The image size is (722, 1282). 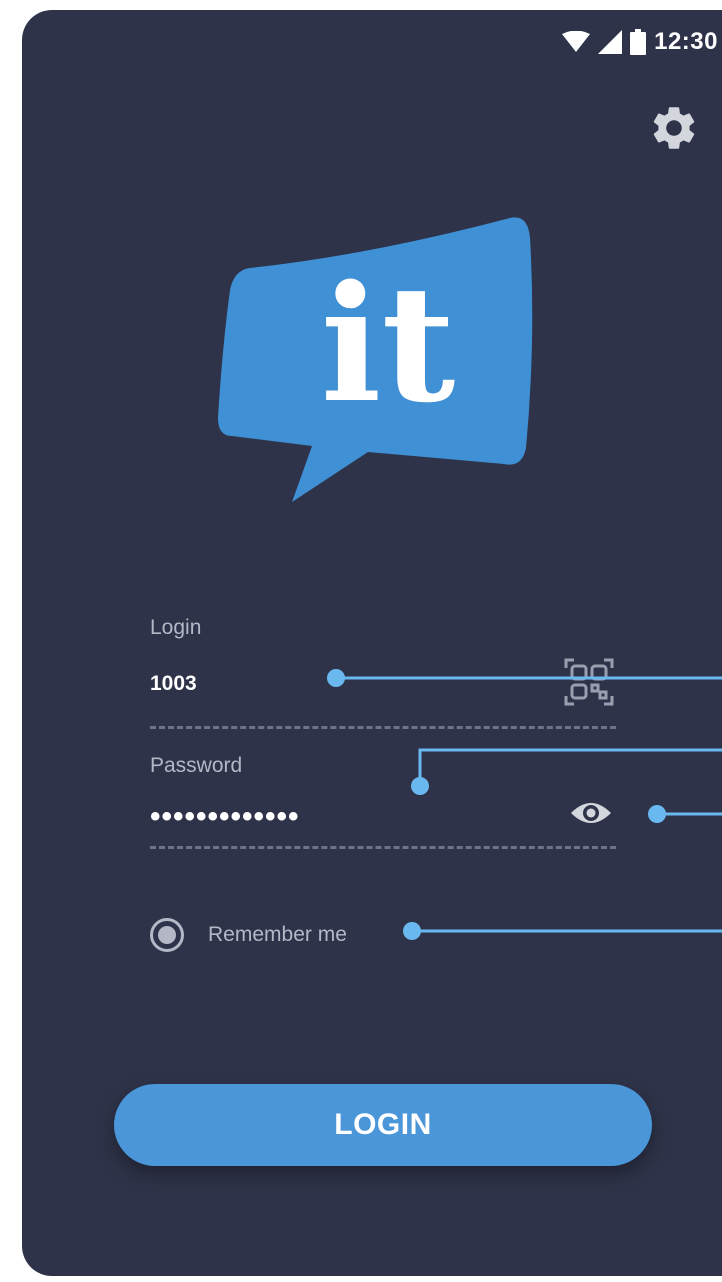 I want to click on login-label: Login, so click(x=176, y=627).